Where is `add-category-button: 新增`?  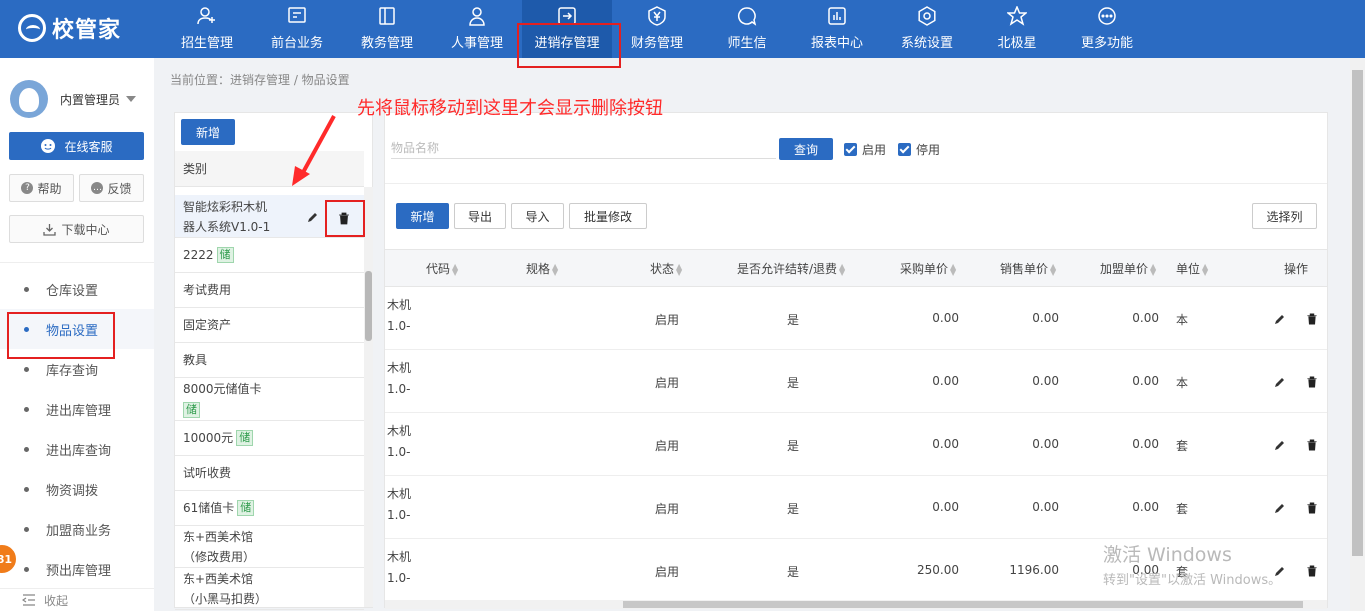
add-category-button: 新增 is located at coordinates (208, 132).